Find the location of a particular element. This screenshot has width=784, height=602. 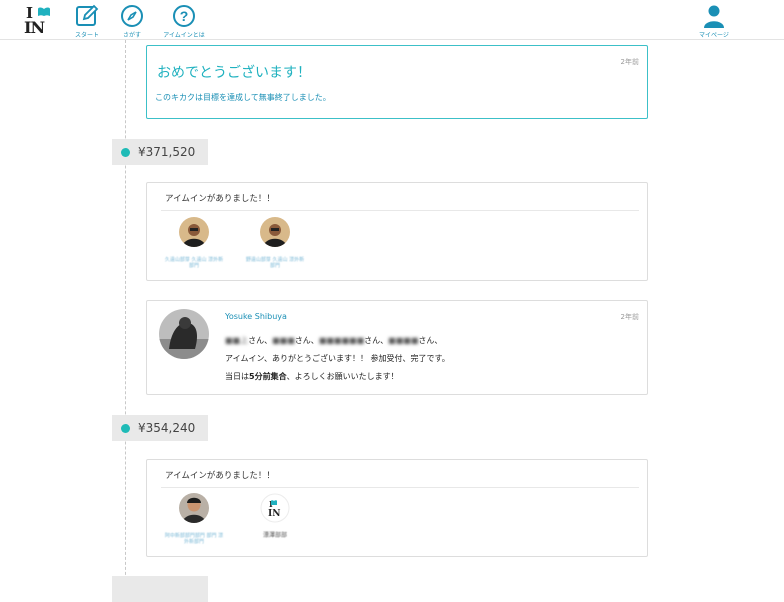

book-heart-icon is located at coordinates (44, 11).